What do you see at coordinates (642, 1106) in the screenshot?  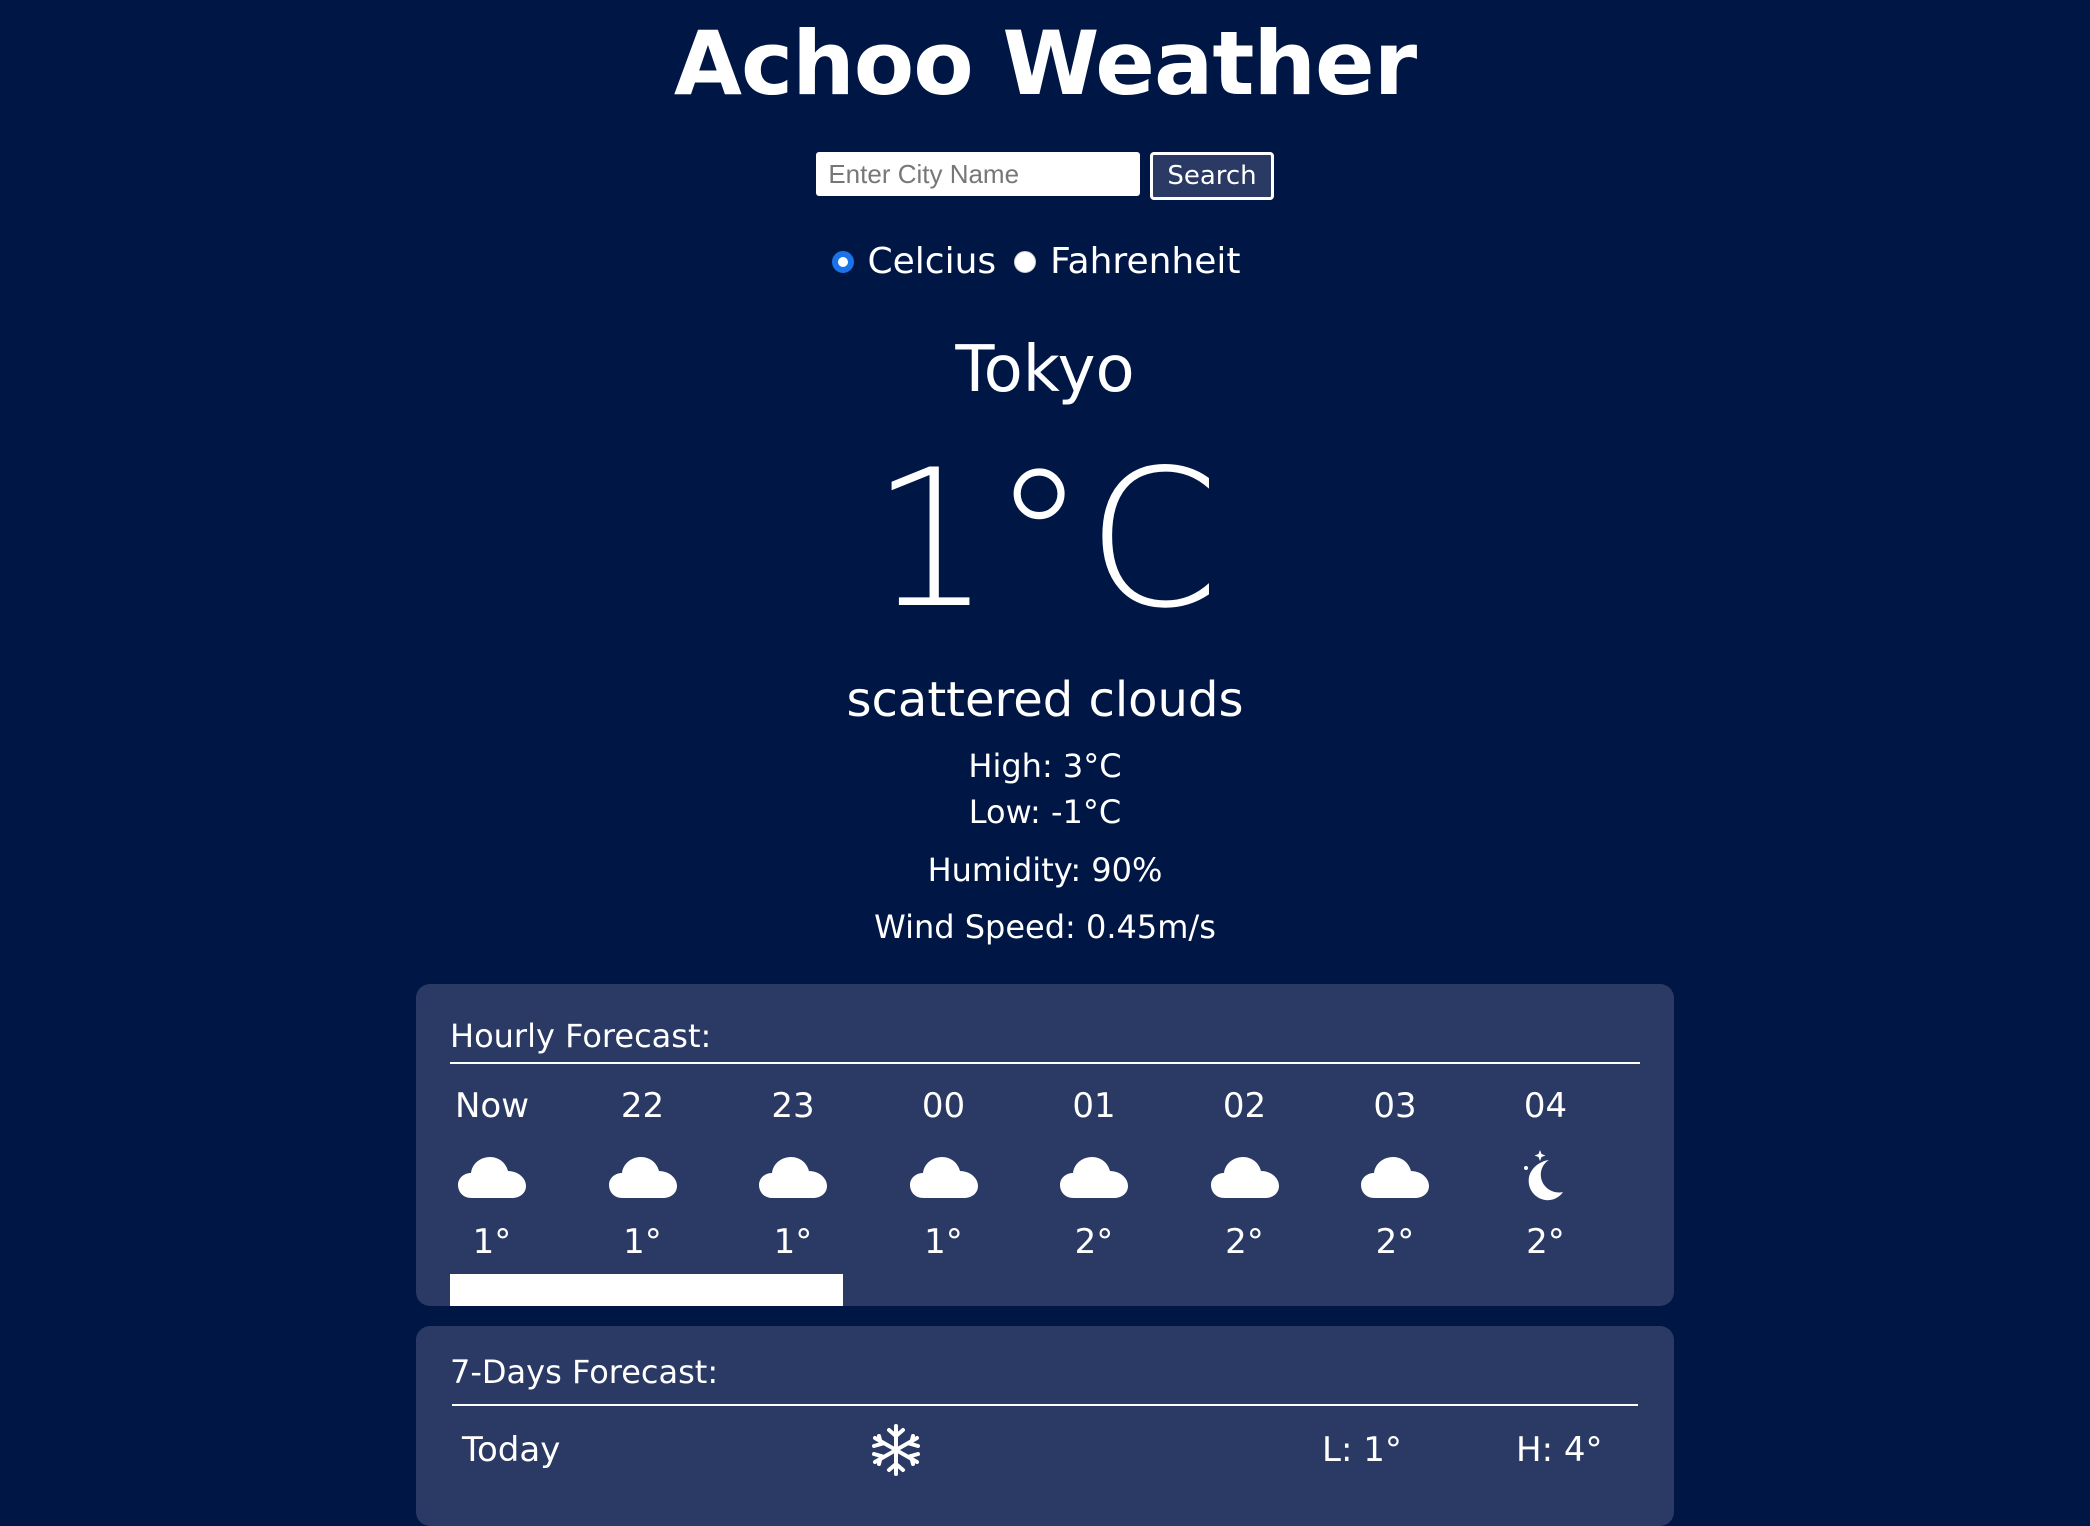 I see `hourly-time: 22` at bounding box center [642, 1106].